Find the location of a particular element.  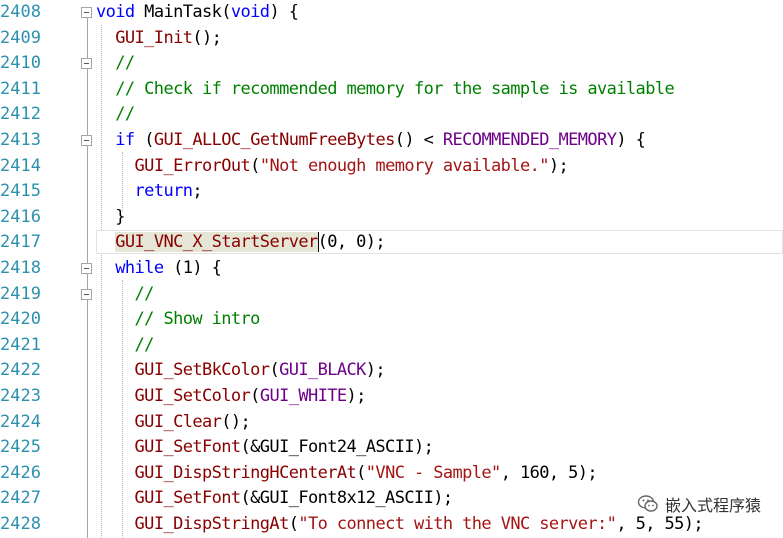

code-line: while (1) { is located at coordinates (159, 268).